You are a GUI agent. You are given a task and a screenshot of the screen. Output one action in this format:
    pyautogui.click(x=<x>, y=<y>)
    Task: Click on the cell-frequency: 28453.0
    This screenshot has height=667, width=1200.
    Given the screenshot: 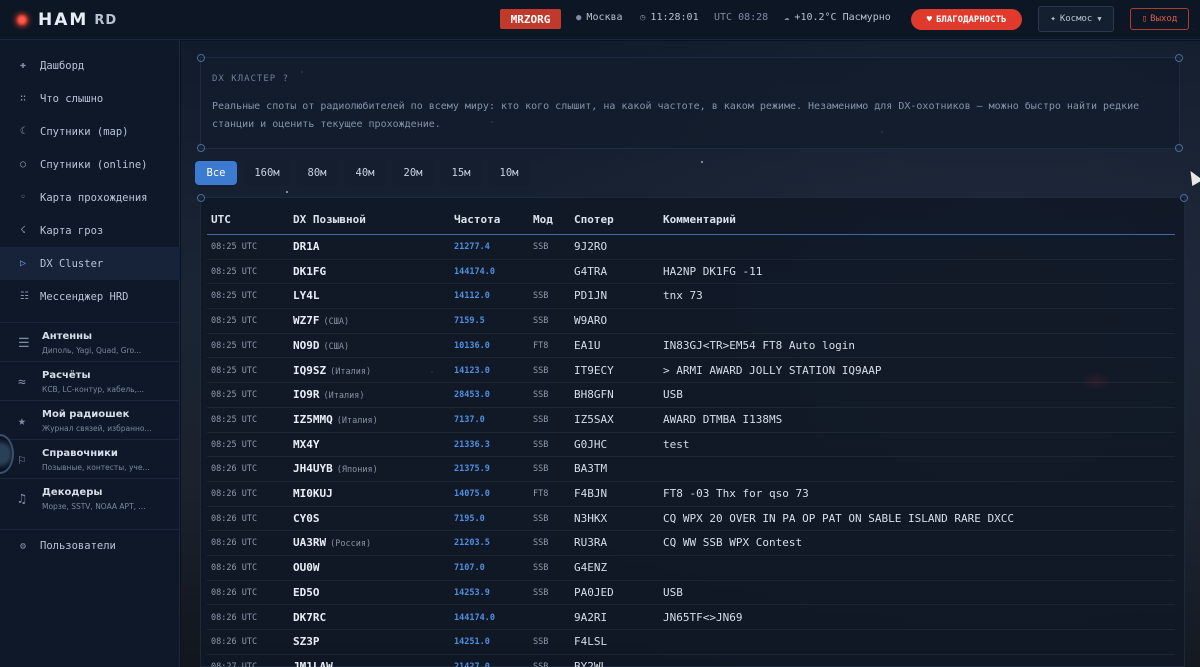 What is the action you would take?
    pyautogui.click(x=472, y=395)
    